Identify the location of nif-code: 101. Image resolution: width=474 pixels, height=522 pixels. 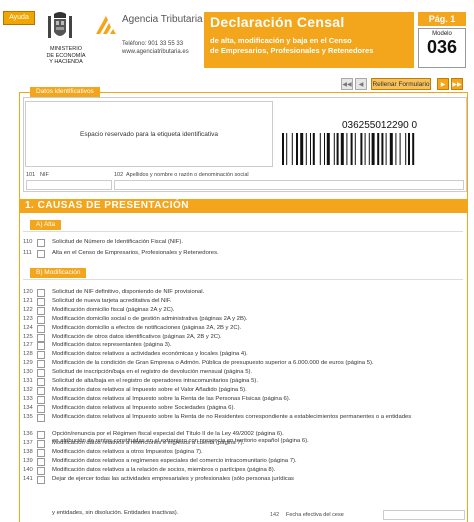
(31, 175).